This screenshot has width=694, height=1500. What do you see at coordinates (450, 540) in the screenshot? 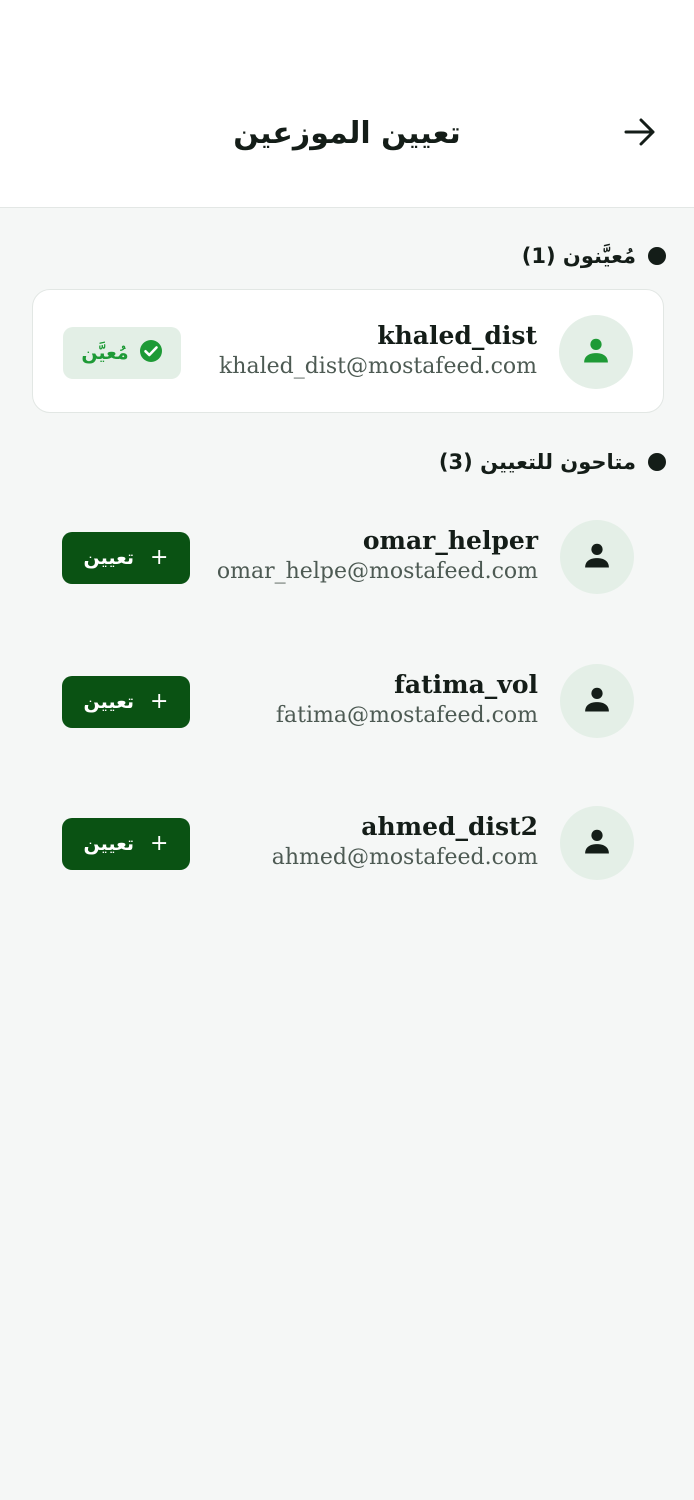
I see `user-name: omar_helper` at bounding box center [450, 540].